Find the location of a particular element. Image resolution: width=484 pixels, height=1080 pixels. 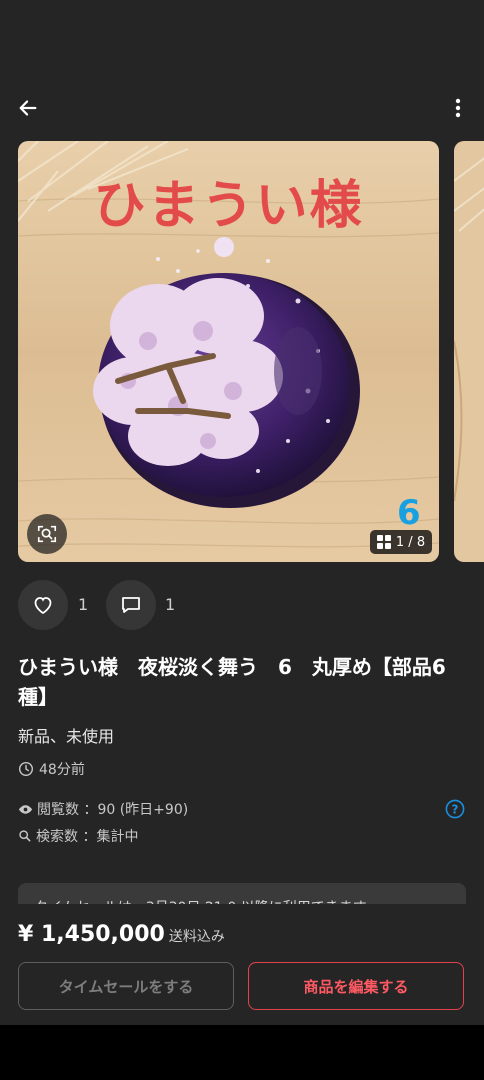

grid-icon is located at coordinates (383, 542).